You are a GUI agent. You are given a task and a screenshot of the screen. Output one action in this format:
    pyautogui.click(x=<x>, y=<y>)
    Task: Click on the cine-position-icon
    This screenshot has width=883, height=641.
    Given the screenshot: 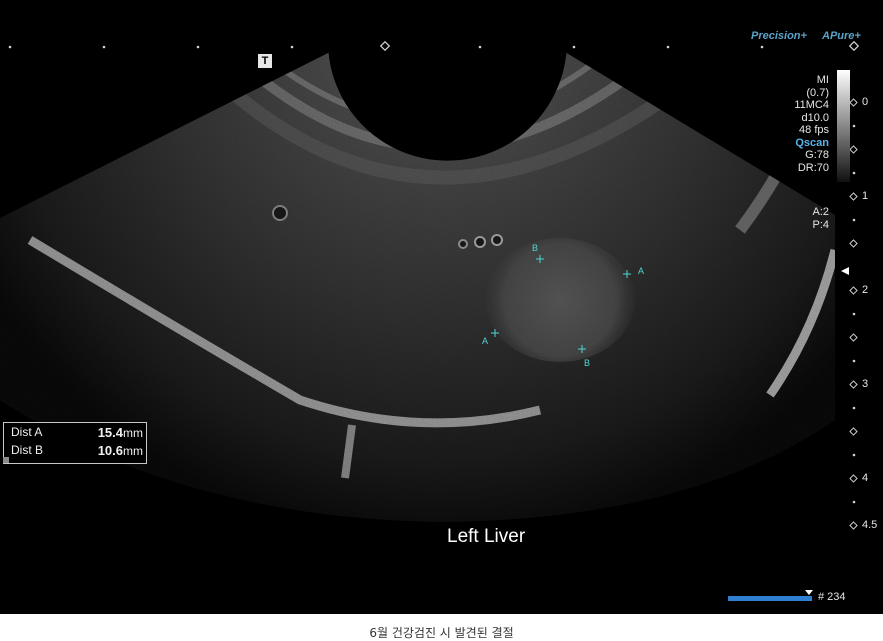 What is the action you would take?
    pyautogui.click(x=809, y=592)
    